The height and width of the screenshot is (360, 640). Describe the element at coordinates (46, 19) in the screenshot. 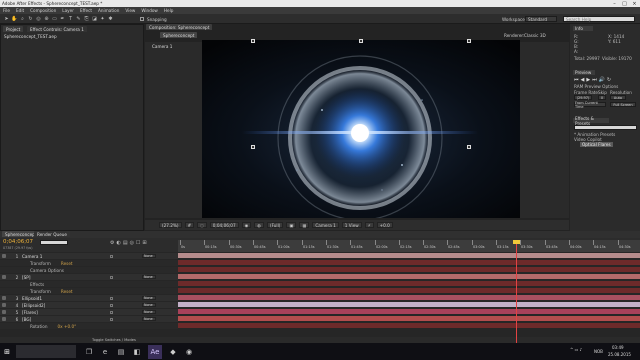

I see `pan-behind-tool-icon: ⊕` at that location.